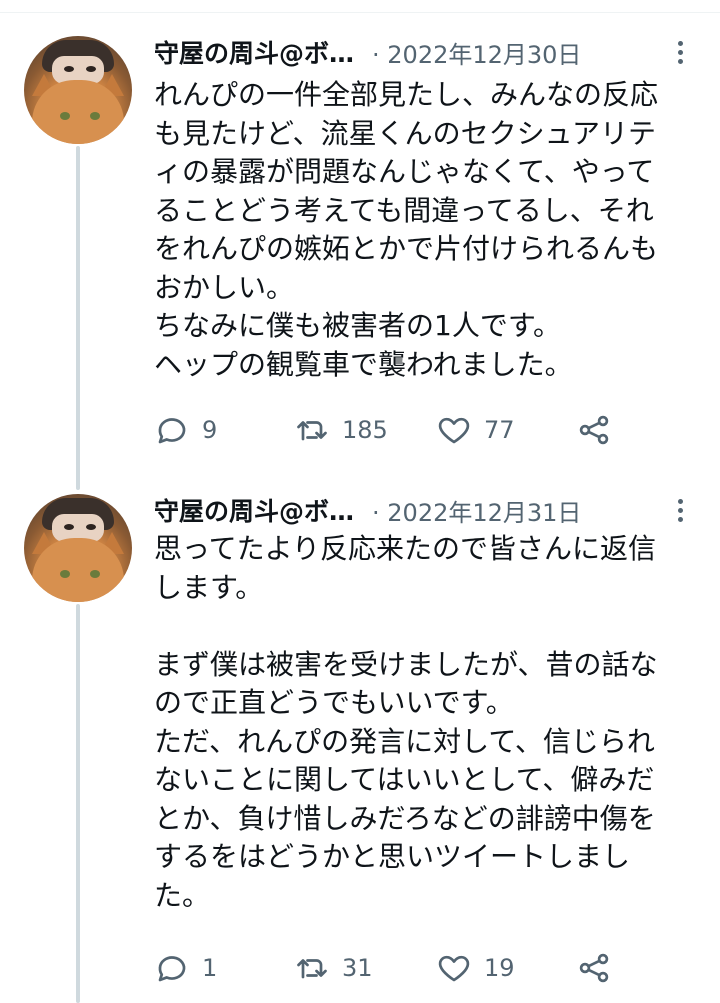 The height and width of the screenshot is (1003, 720). I want to click on tweet-date: · 2022年12月31日, so click(476, 510).